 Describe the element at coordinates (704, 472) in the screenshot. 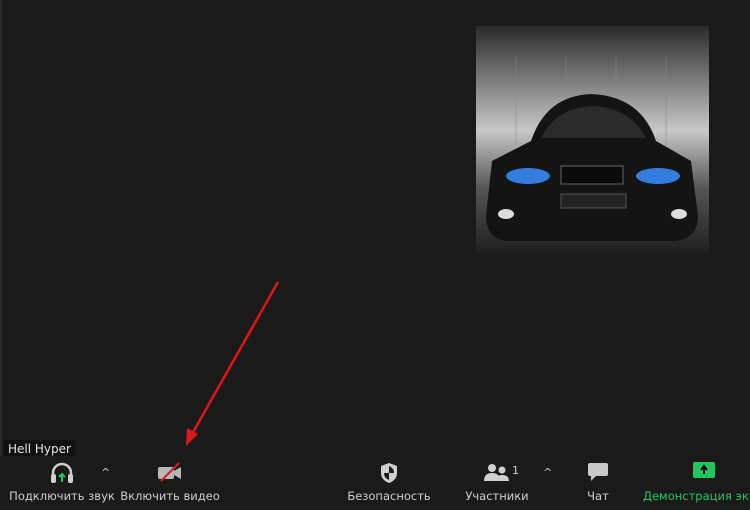

I see `share-screen-icon` at that location.